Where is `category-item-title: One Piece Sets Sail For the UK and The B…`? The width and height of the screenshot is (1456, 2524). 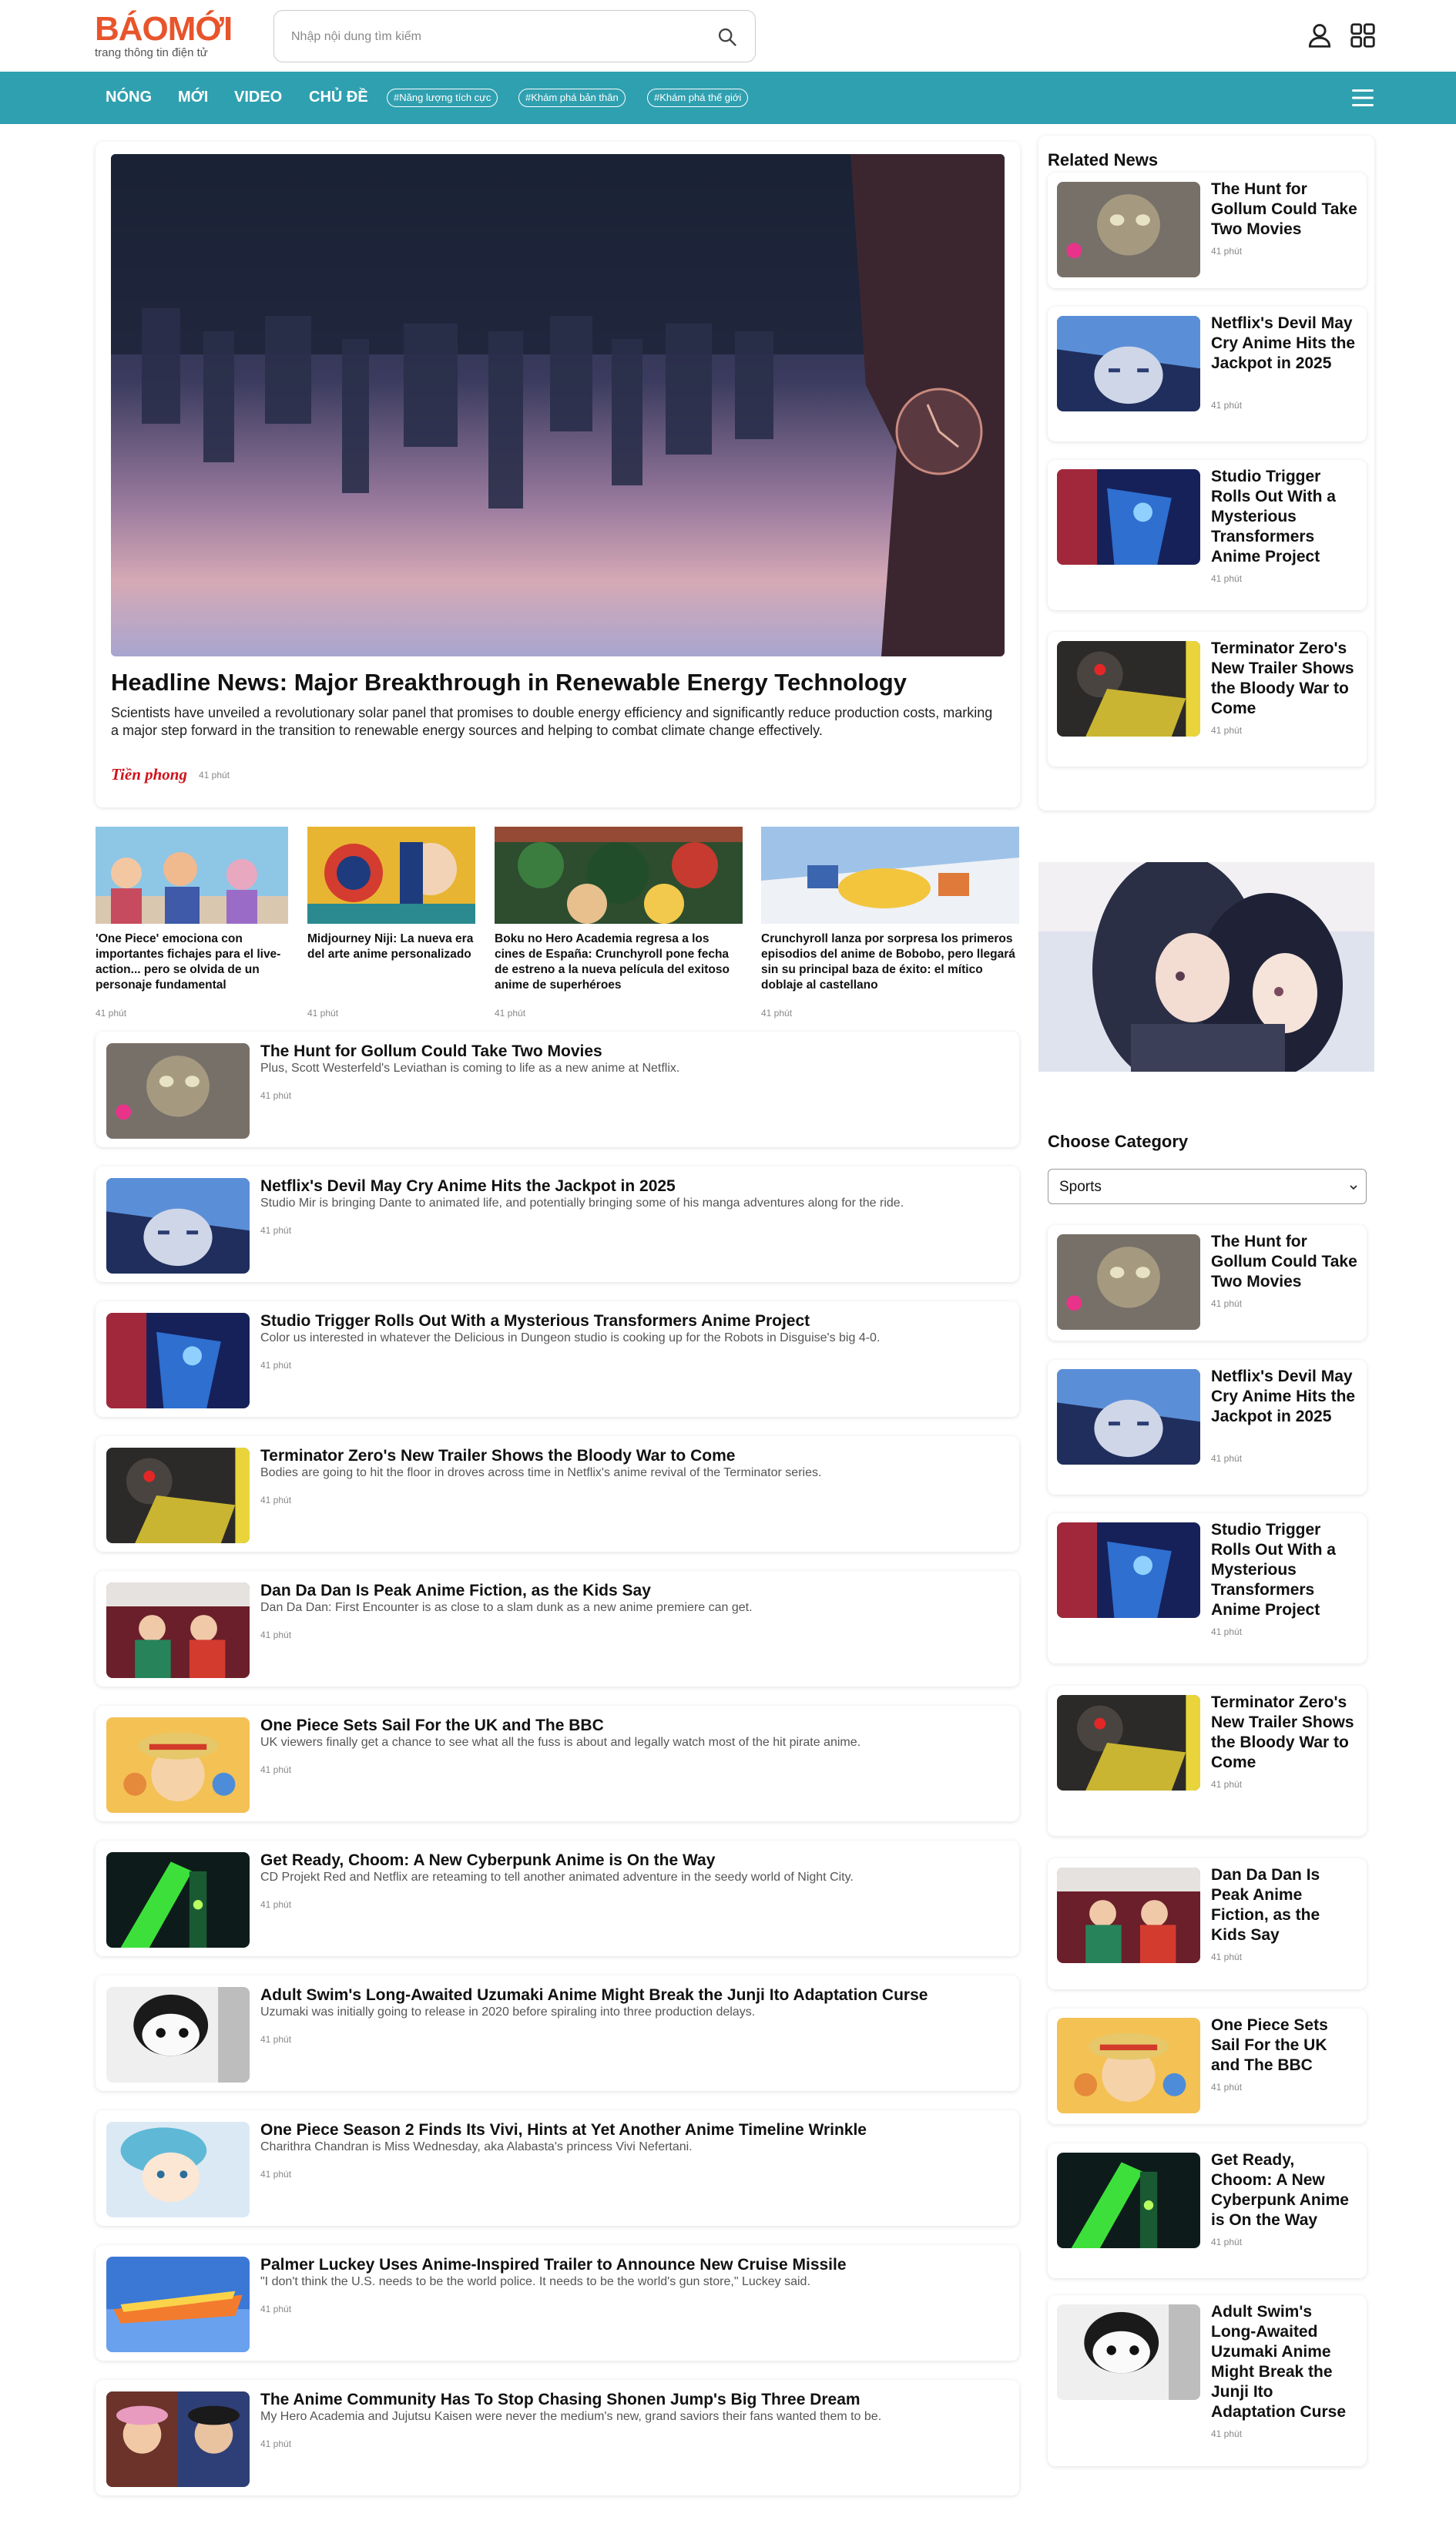
category-item-title: One Piece Sets Sail For the UK and The B… is located at coordinates (1284, 2046).